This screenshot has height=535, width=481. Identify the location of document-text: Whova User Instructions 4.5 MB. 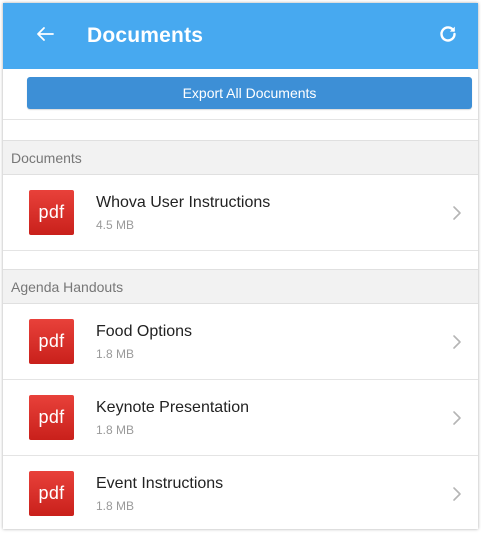
(183, 213).